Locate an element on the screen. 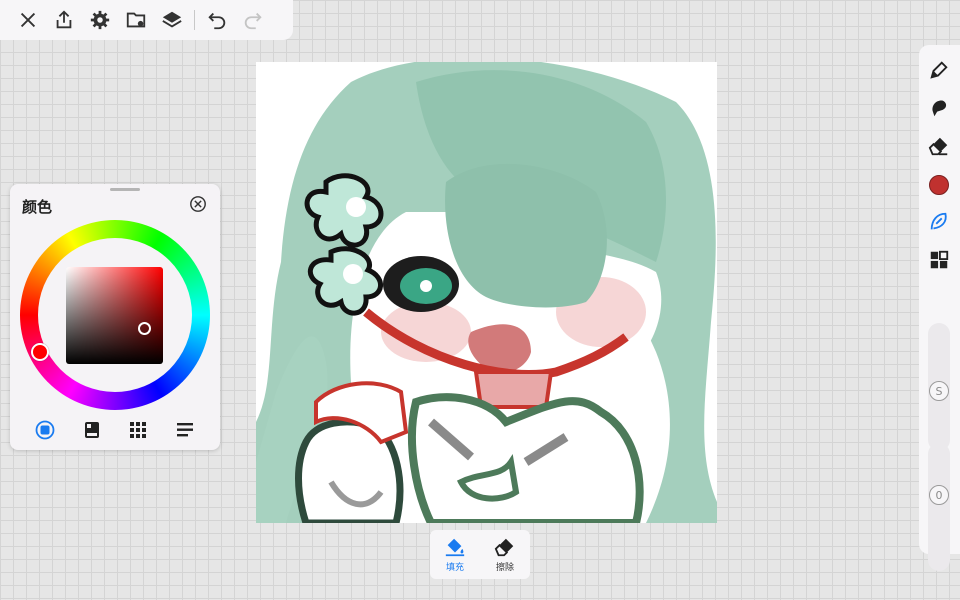 Image resolution: width=960 pixels, height=600 pixels. opacity-slider: 0 is located at coordinates (939, 507).